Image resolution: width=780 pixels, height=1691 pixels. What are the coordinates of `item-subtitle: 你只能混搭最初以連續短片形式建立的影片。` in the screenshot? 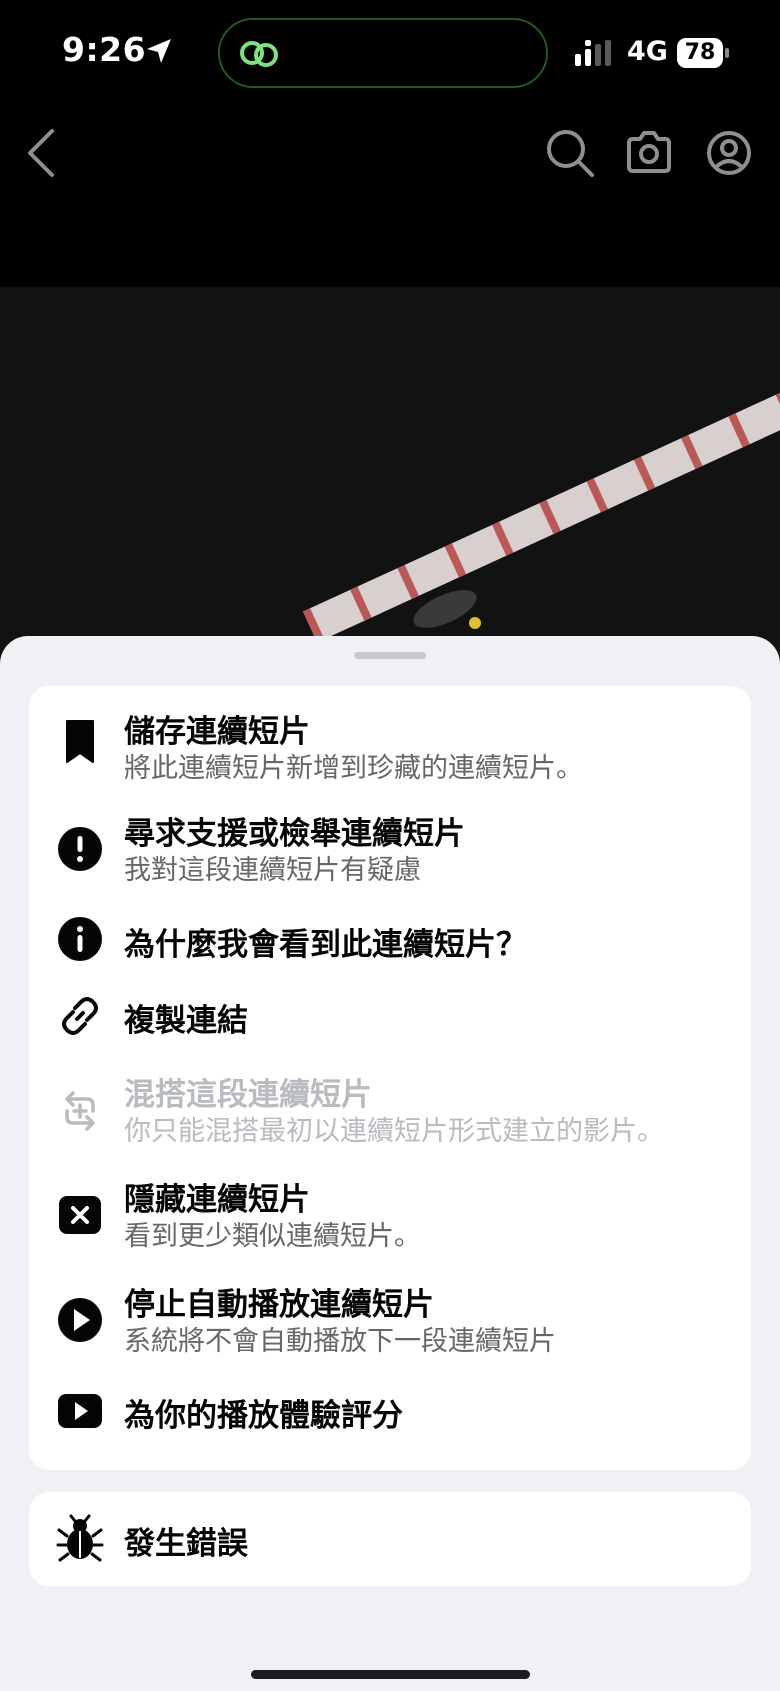 It's located at (394, 1131).